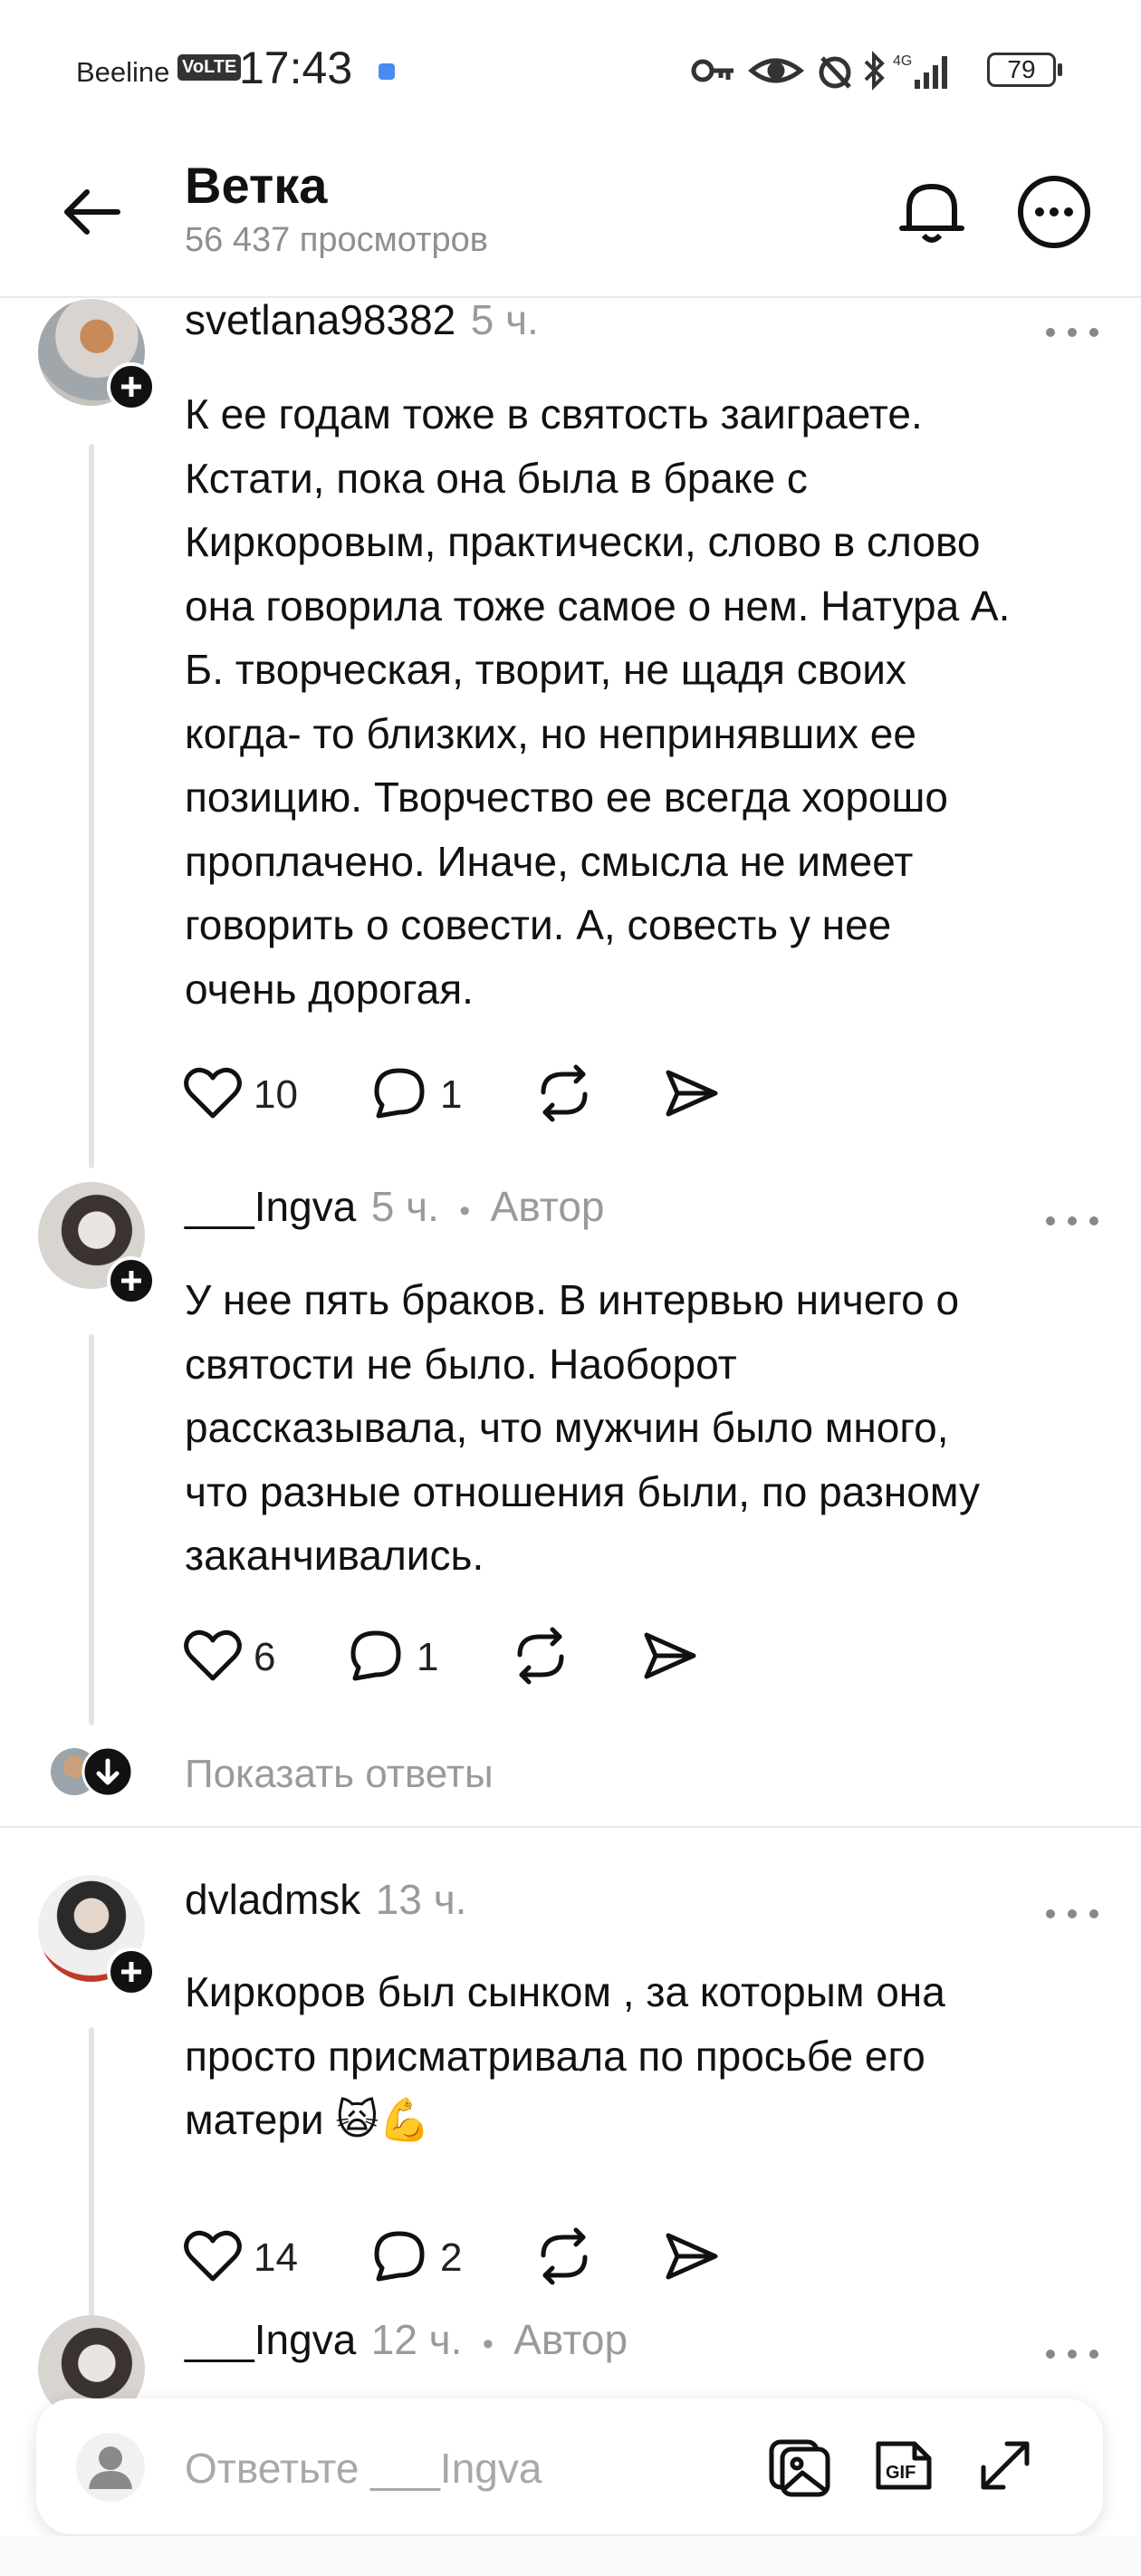 Image resolution: width=1141 pixels, height=2576 pixels. I want to click on battery-tip, so click(1060, 69).